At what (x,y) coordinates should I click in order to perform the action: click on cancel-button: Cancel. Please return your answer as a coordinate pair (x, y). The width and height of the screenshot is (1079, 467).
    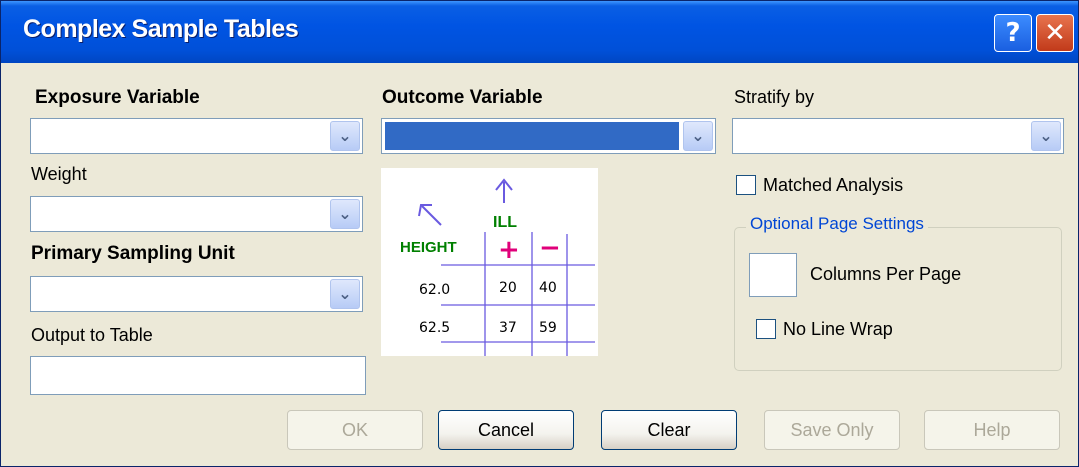
    Looking at the image, I should click on (506, 430).